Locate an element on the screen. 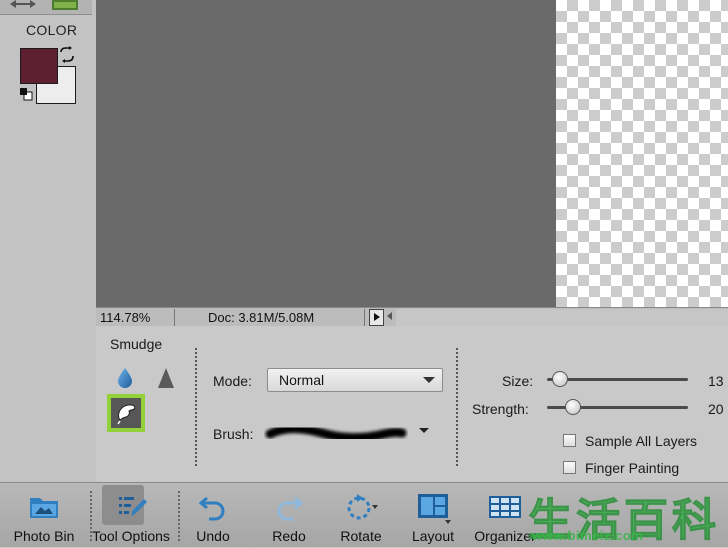 This screenshot has height=548, width=728. mode-value: Normal is located at coordinates (302, 380).